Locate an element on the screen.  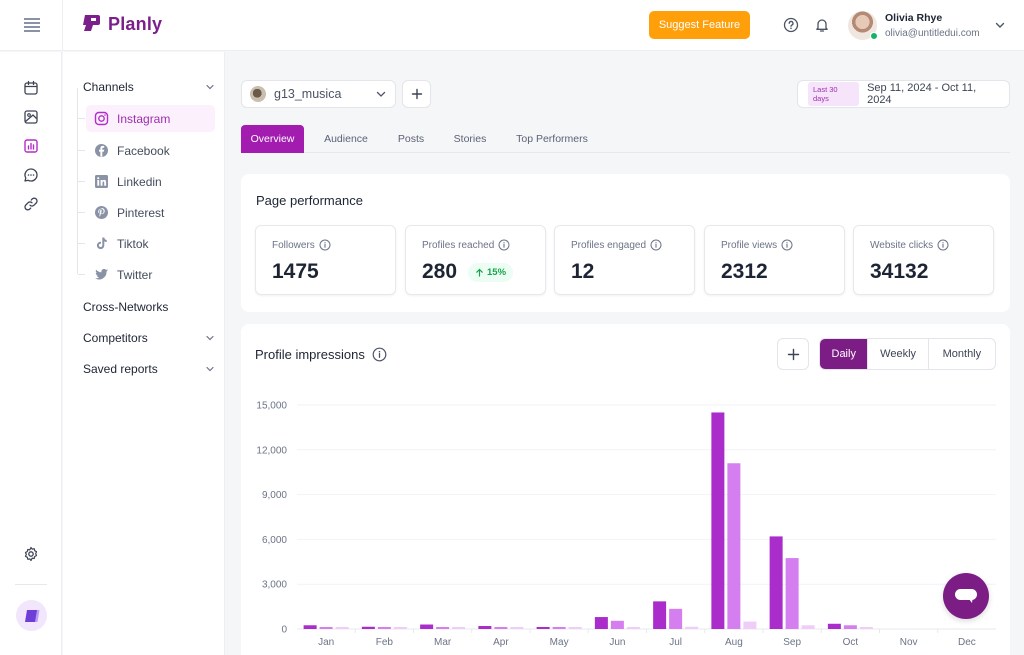
saved-reports-section-toggle: Saved reports is located at coordinates (149, 369).